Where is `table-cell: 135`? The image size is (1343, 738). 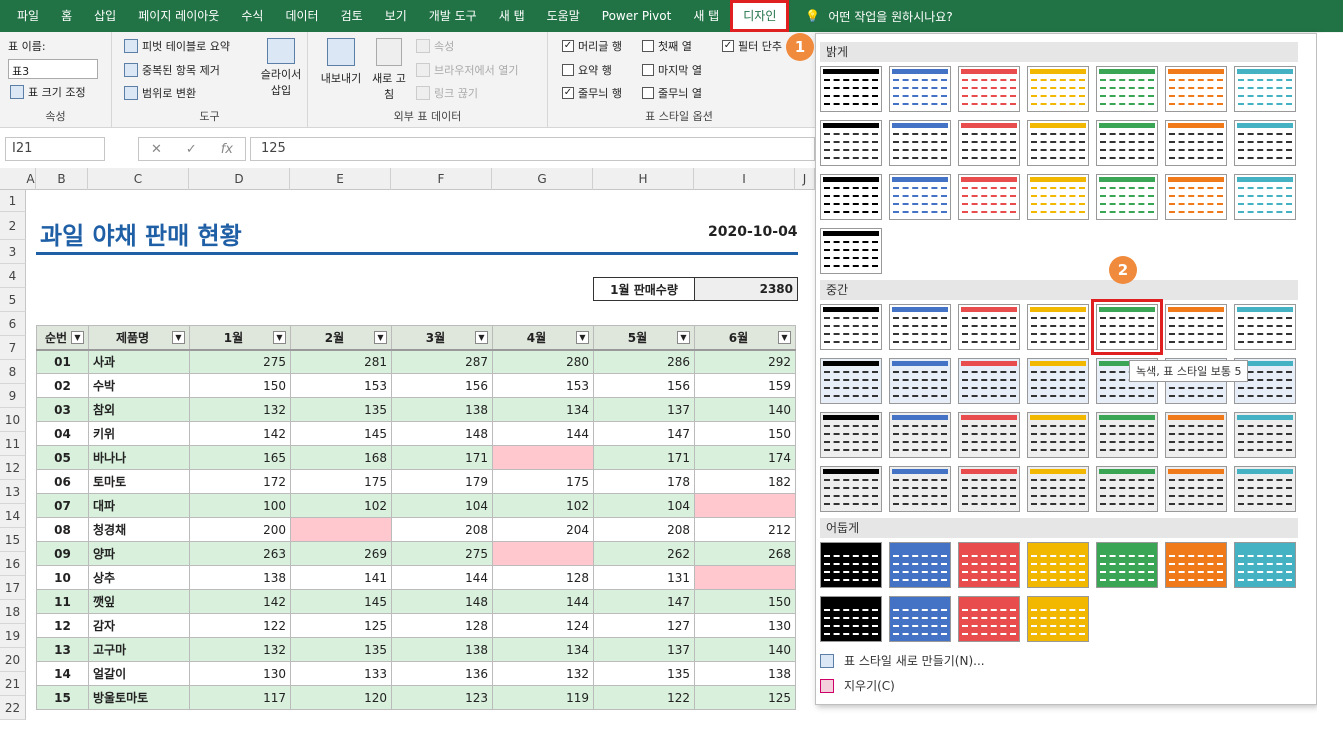 table-cell: 135 is located at coordinates (341, 649).